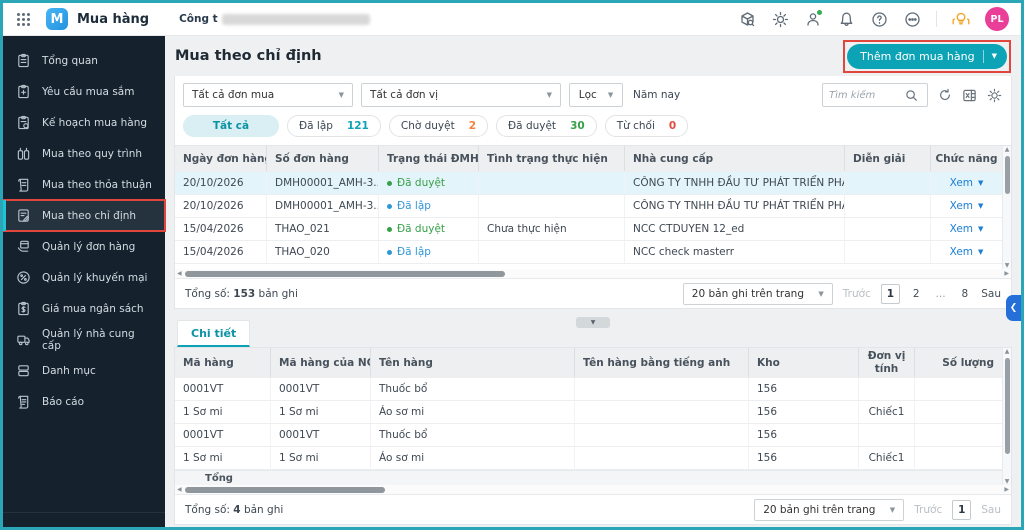 The height and width of the screenshot is (530, 1024). What do you see at coordinates (916, 294) in the screenshot?
I see `page-2-button: 2` at bounding box center [916, 294].